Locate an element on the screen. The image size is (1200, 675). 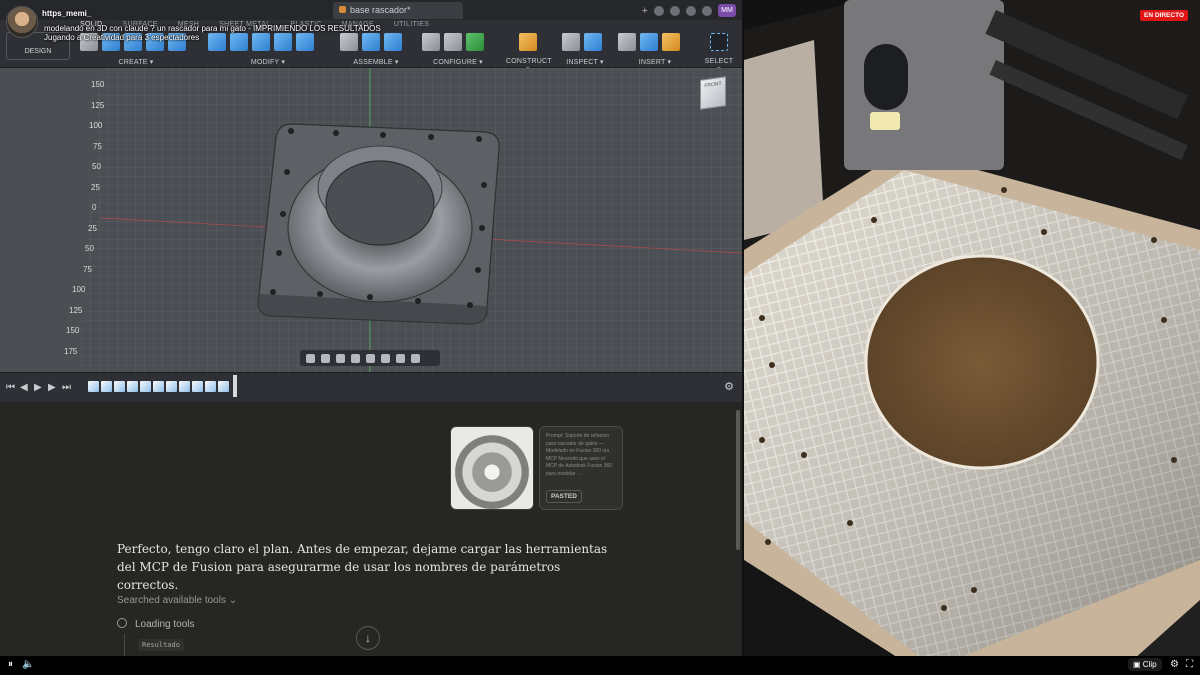
orbit-icon is located at coordinates (310, 358).